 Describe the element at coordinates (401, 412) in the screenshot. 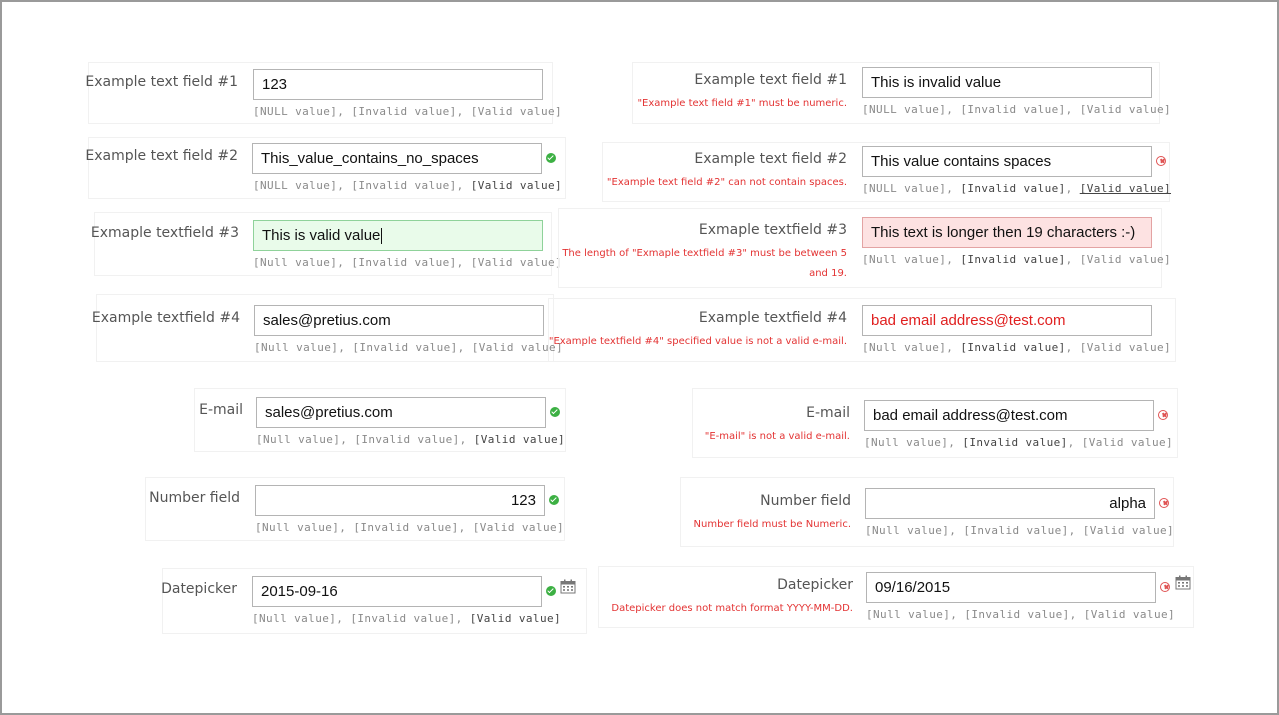

I see `email-input: sales@pretius.com` at that location.